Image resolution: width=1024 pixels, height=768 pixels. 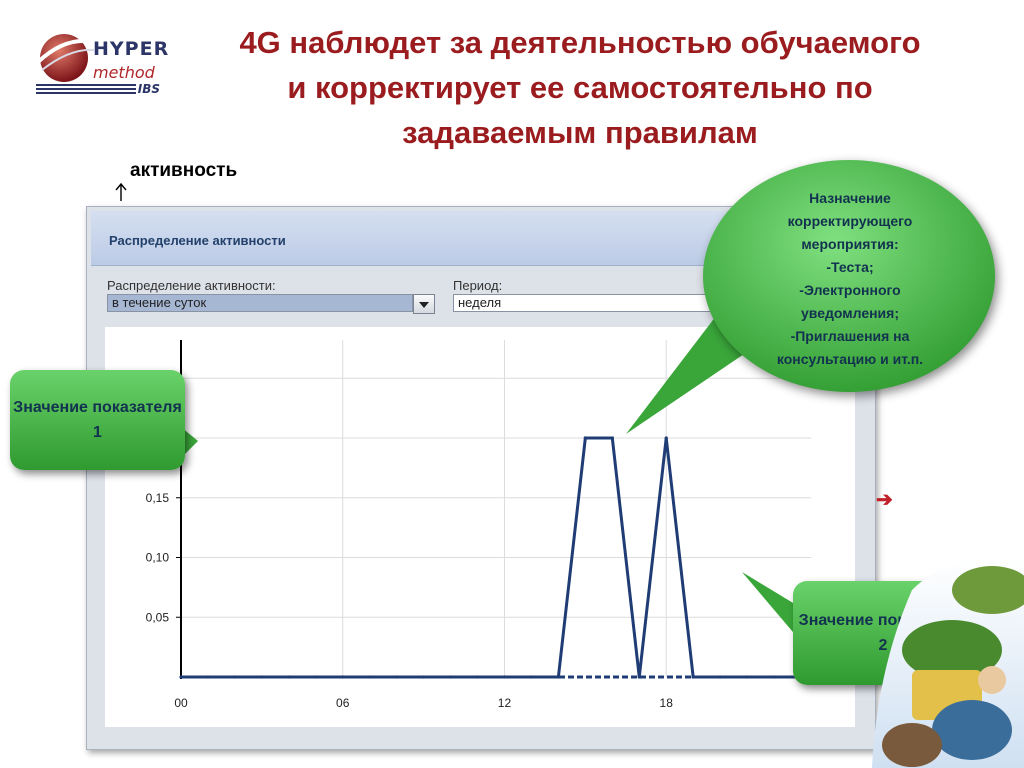 I want to click on bubble-line: -Электронного, so click(x=850, y=290).